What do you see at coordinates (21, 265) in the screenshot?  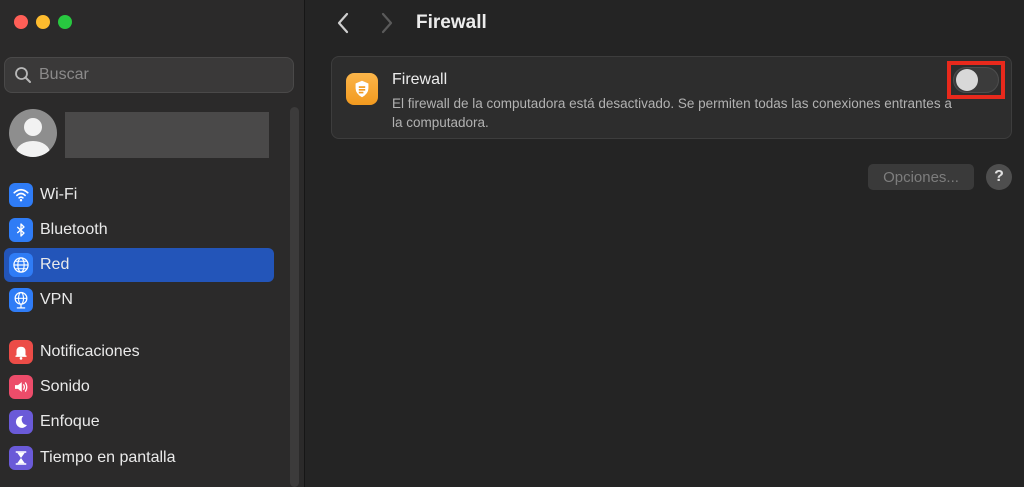 I see `globe-icon` at bounding box center [21, 265].